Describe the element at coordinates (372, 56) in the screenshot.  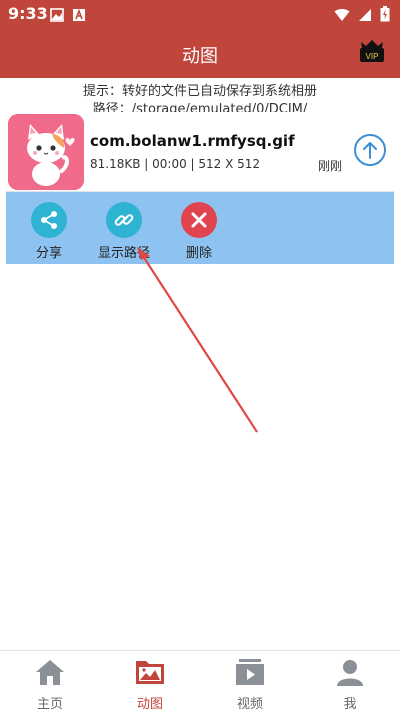
I see `svg-text: VIP` at that location.